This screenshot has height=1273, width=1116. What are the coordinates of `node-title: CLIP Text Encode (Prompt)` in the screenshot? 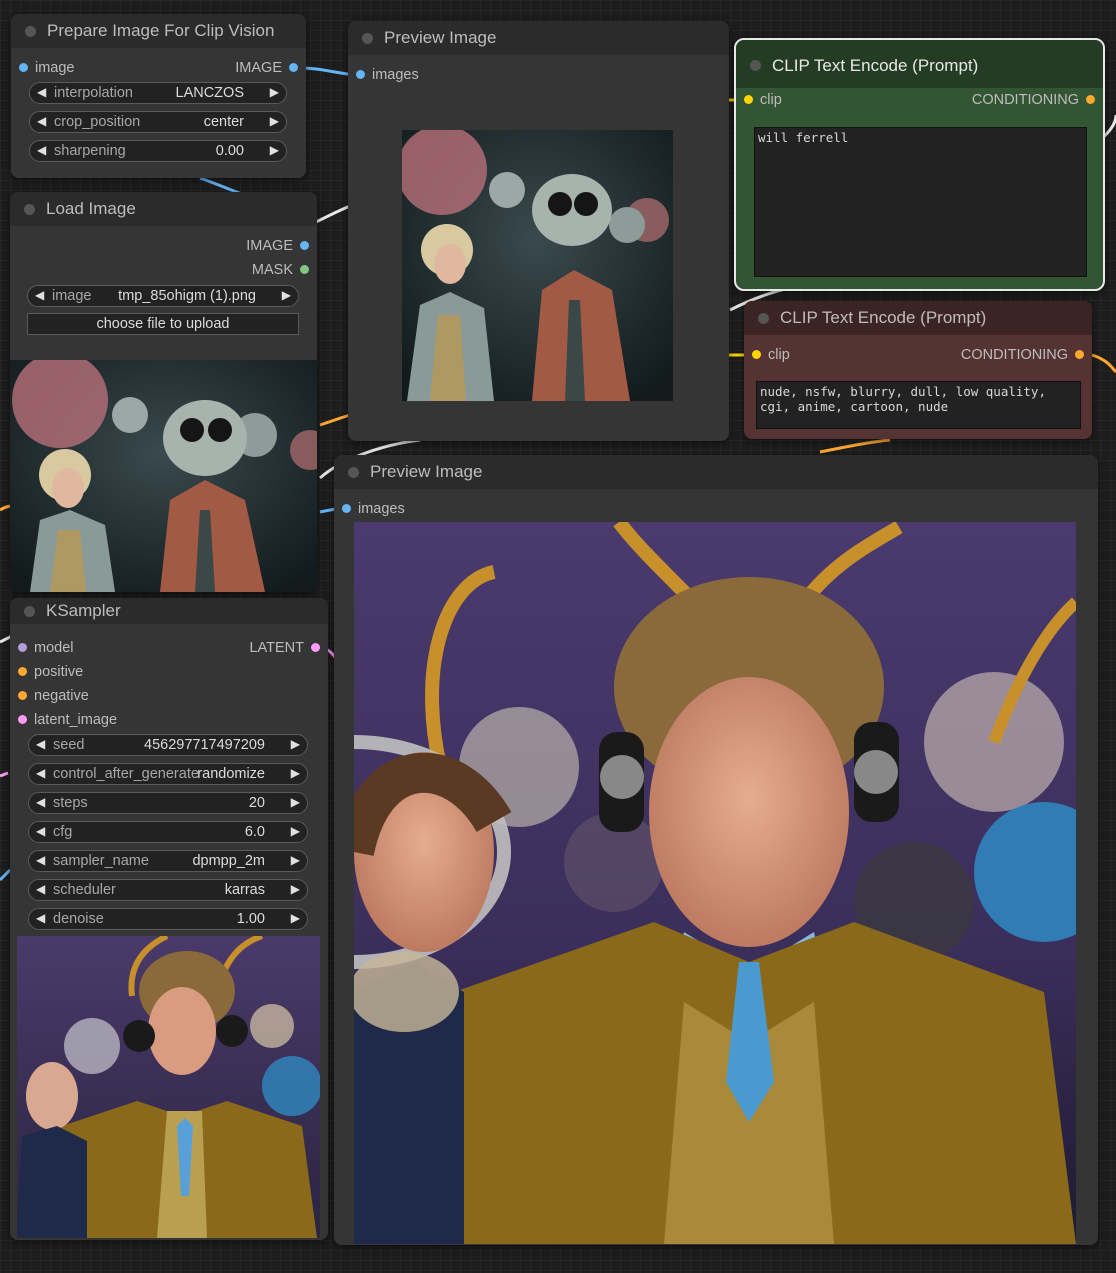 It's located at (875, 65).